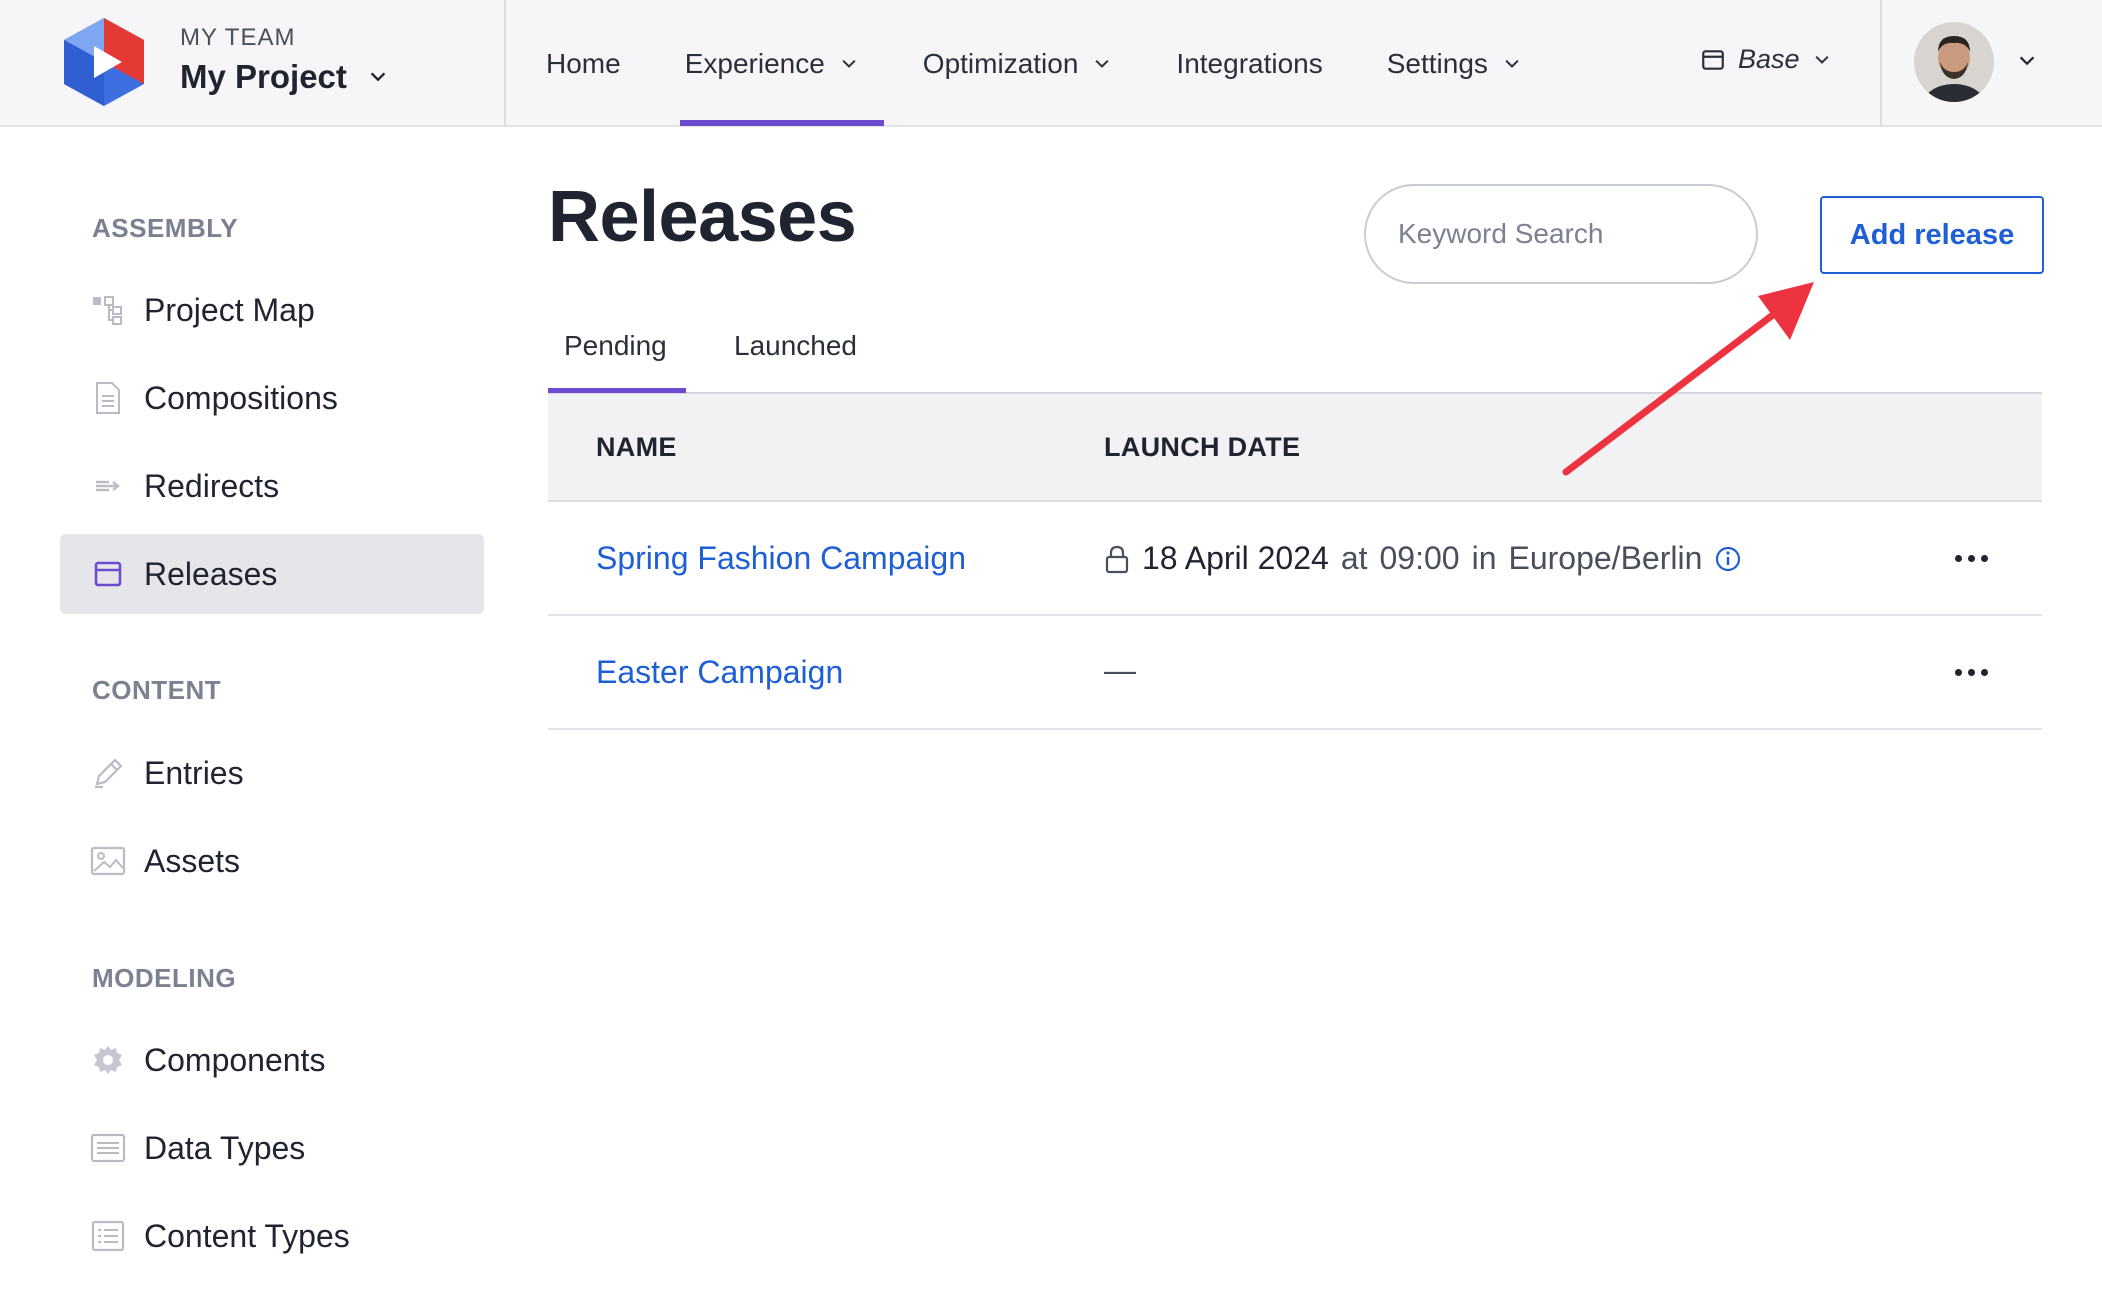  Describe the element at coordinates (108, 773) in the screenshot. I see `pencil-icon` at that location.